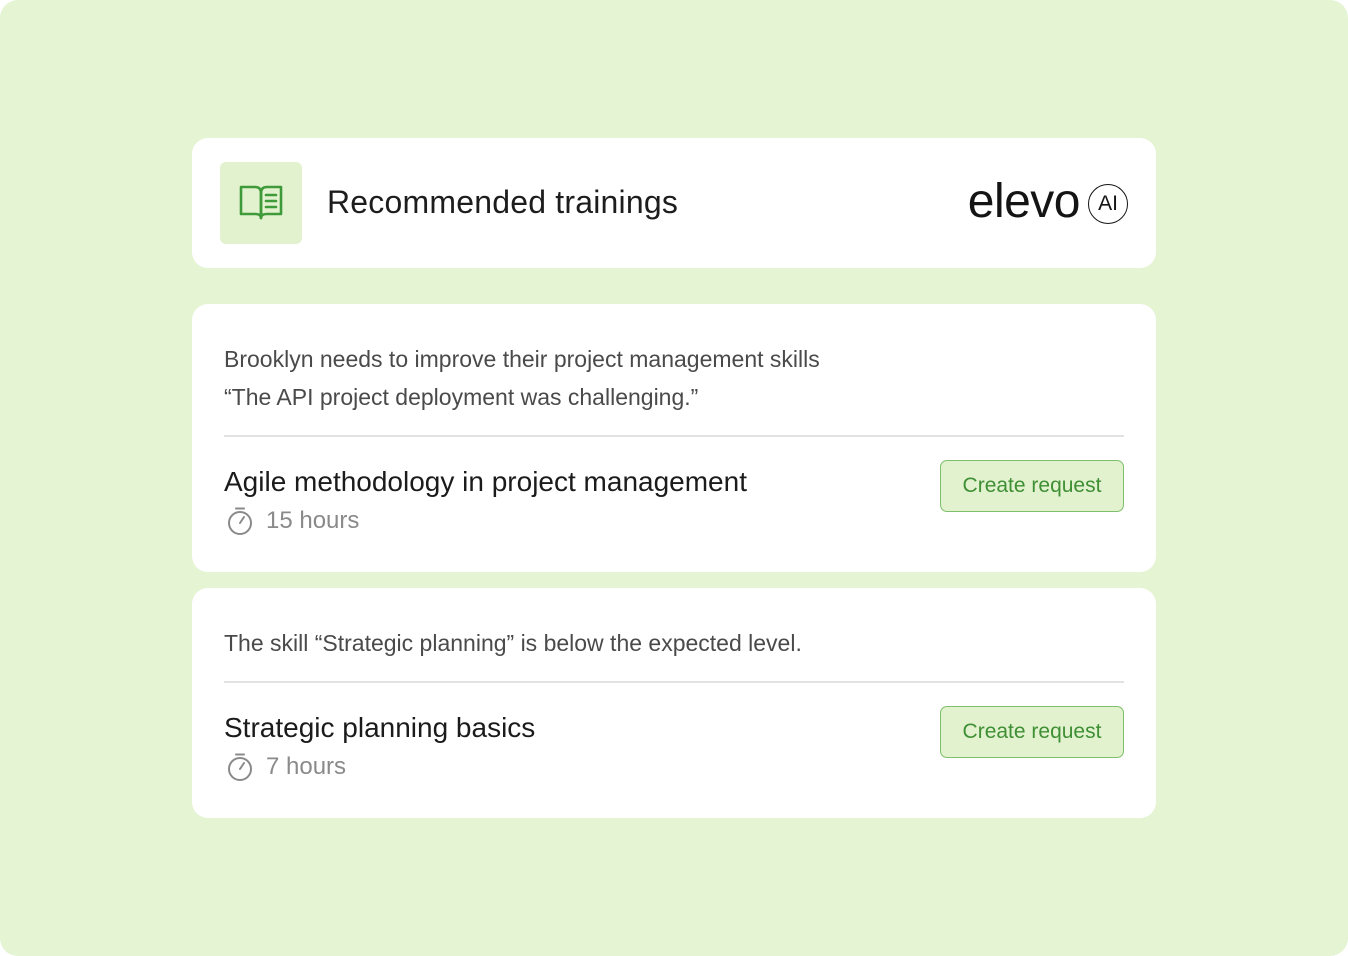  I want to click on course-duration: 7 hours, so click(286, 767).